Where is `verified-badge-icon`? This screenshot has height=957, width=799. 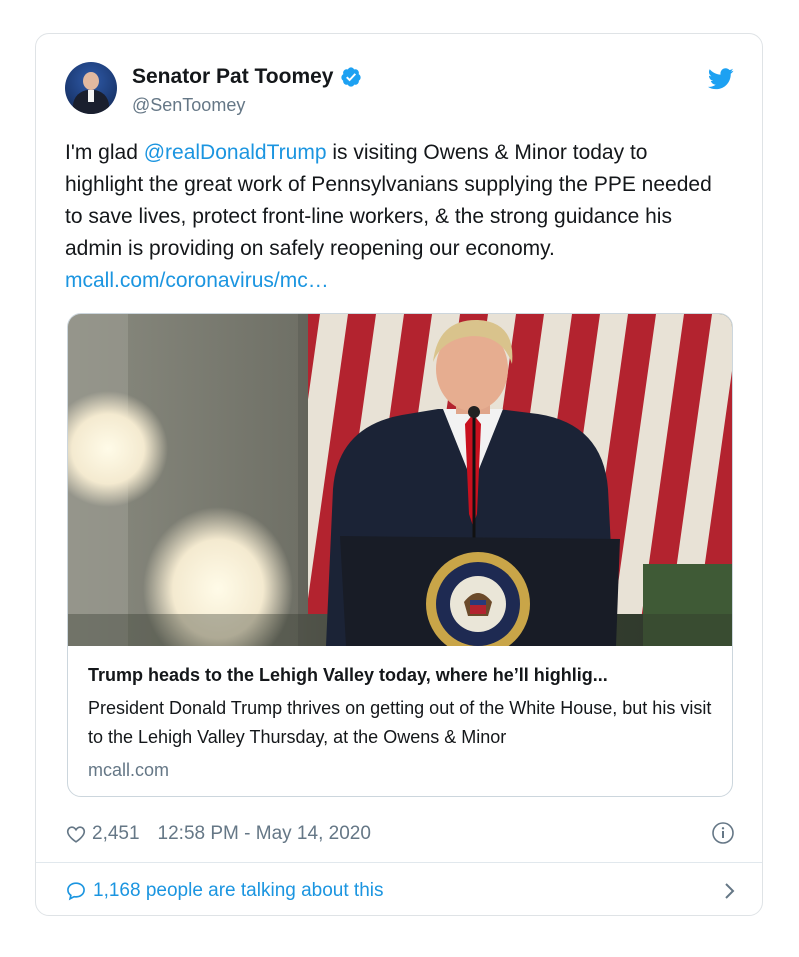 verified-badge-icon is located at coordinates (350, 77).